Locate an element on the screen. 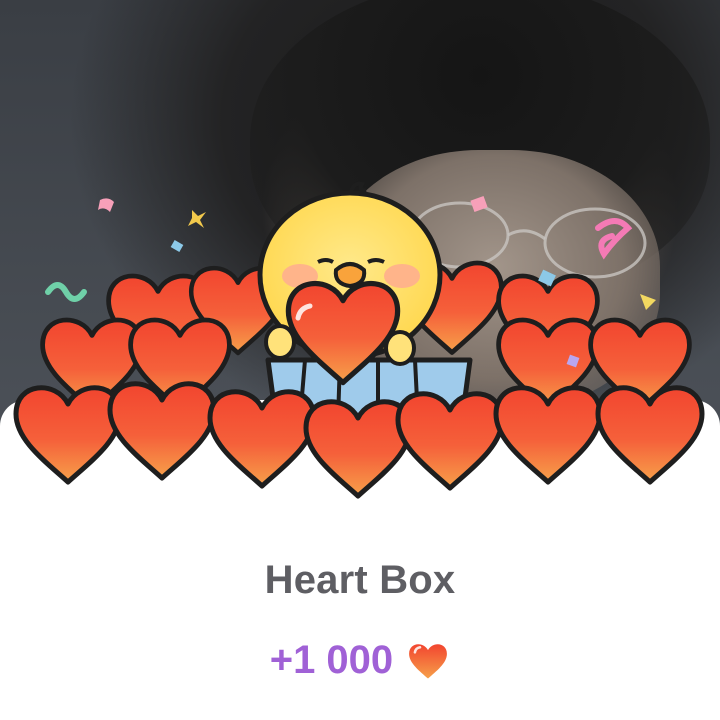 This screenshot has height=720, width=720. reward-amount: +1 000 is located at coordinates (331, 659).